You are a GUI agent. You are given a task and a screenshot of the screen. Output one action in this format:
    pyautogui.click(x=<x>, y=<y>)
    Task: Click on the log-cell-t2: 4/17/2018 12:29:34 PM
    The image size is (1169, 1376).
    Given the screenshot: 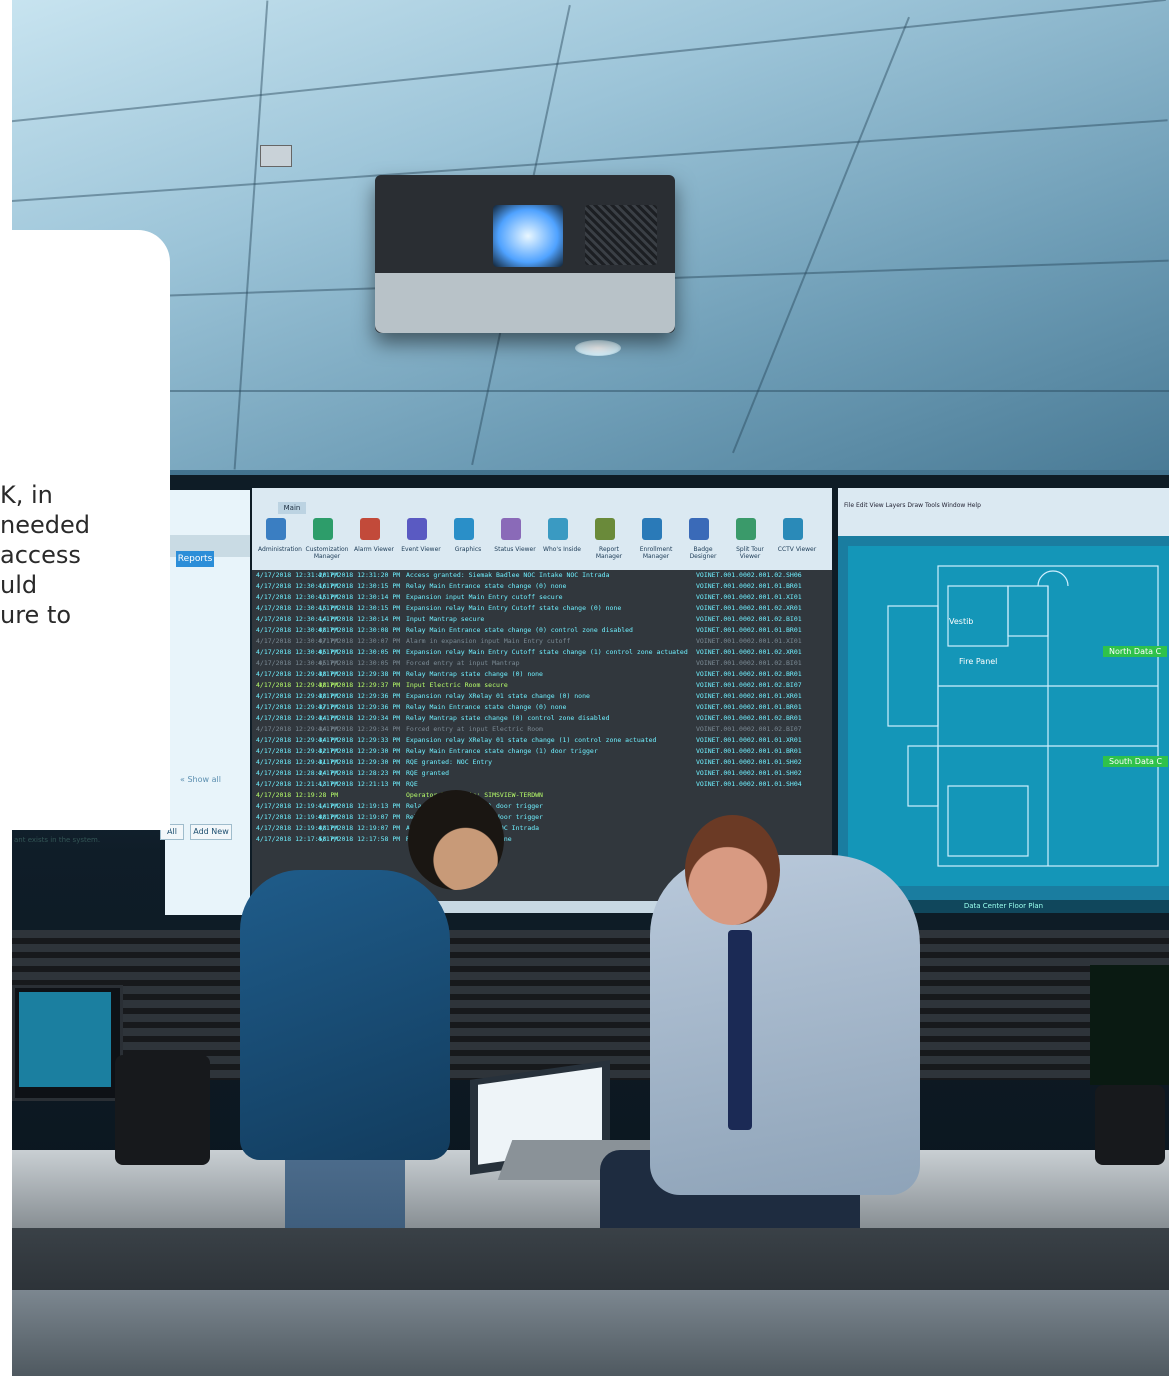 What is the action you would take?
    pyautogui.click(x=359, y=718)
    